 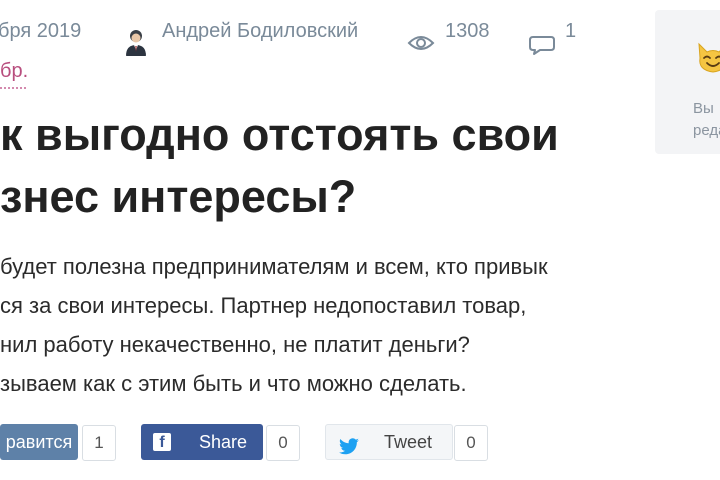 I want to click on speech-bubble-icon, so click(x=542, y=47).